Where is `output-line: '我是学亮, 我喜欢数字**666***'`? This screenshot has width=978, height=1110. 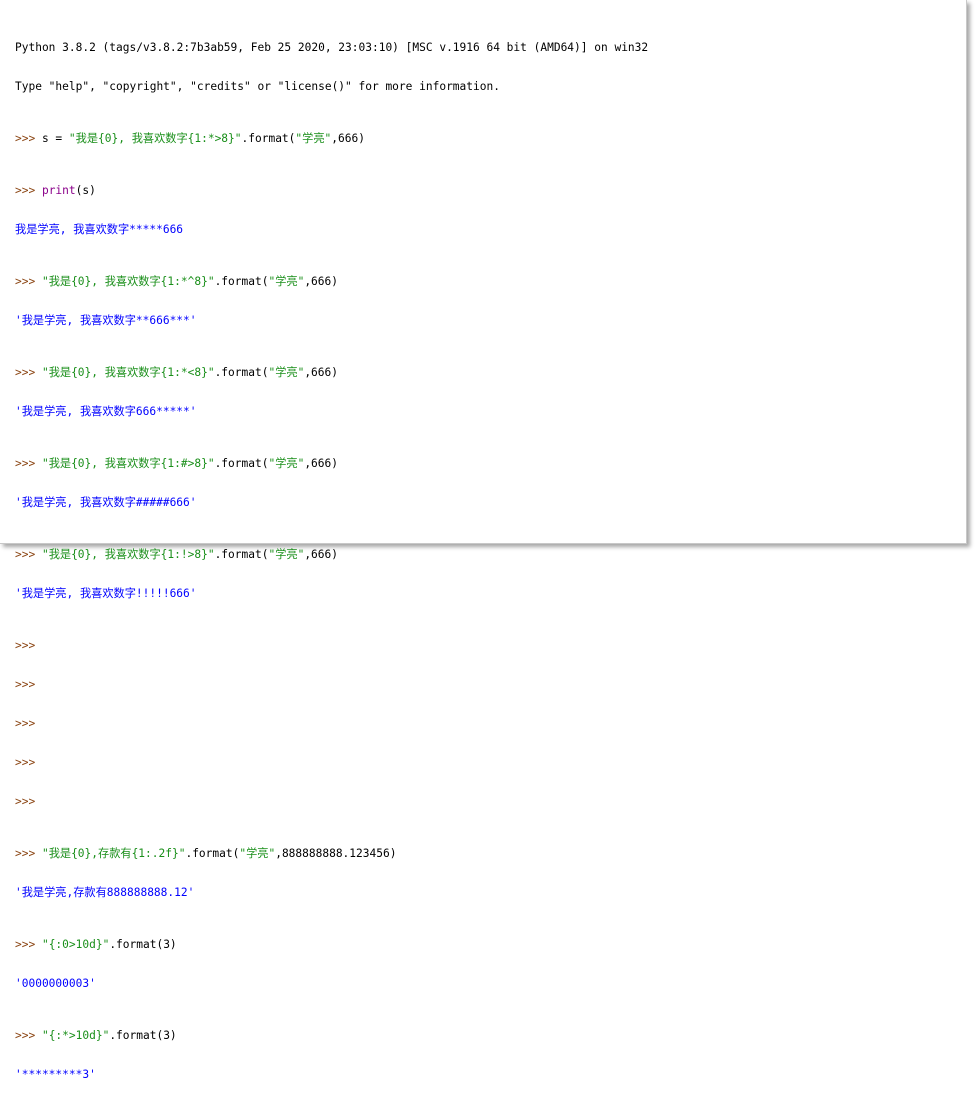
output-line: '我是学亮, 我喜欢数字**666***' is located at coordinates (106, 320).